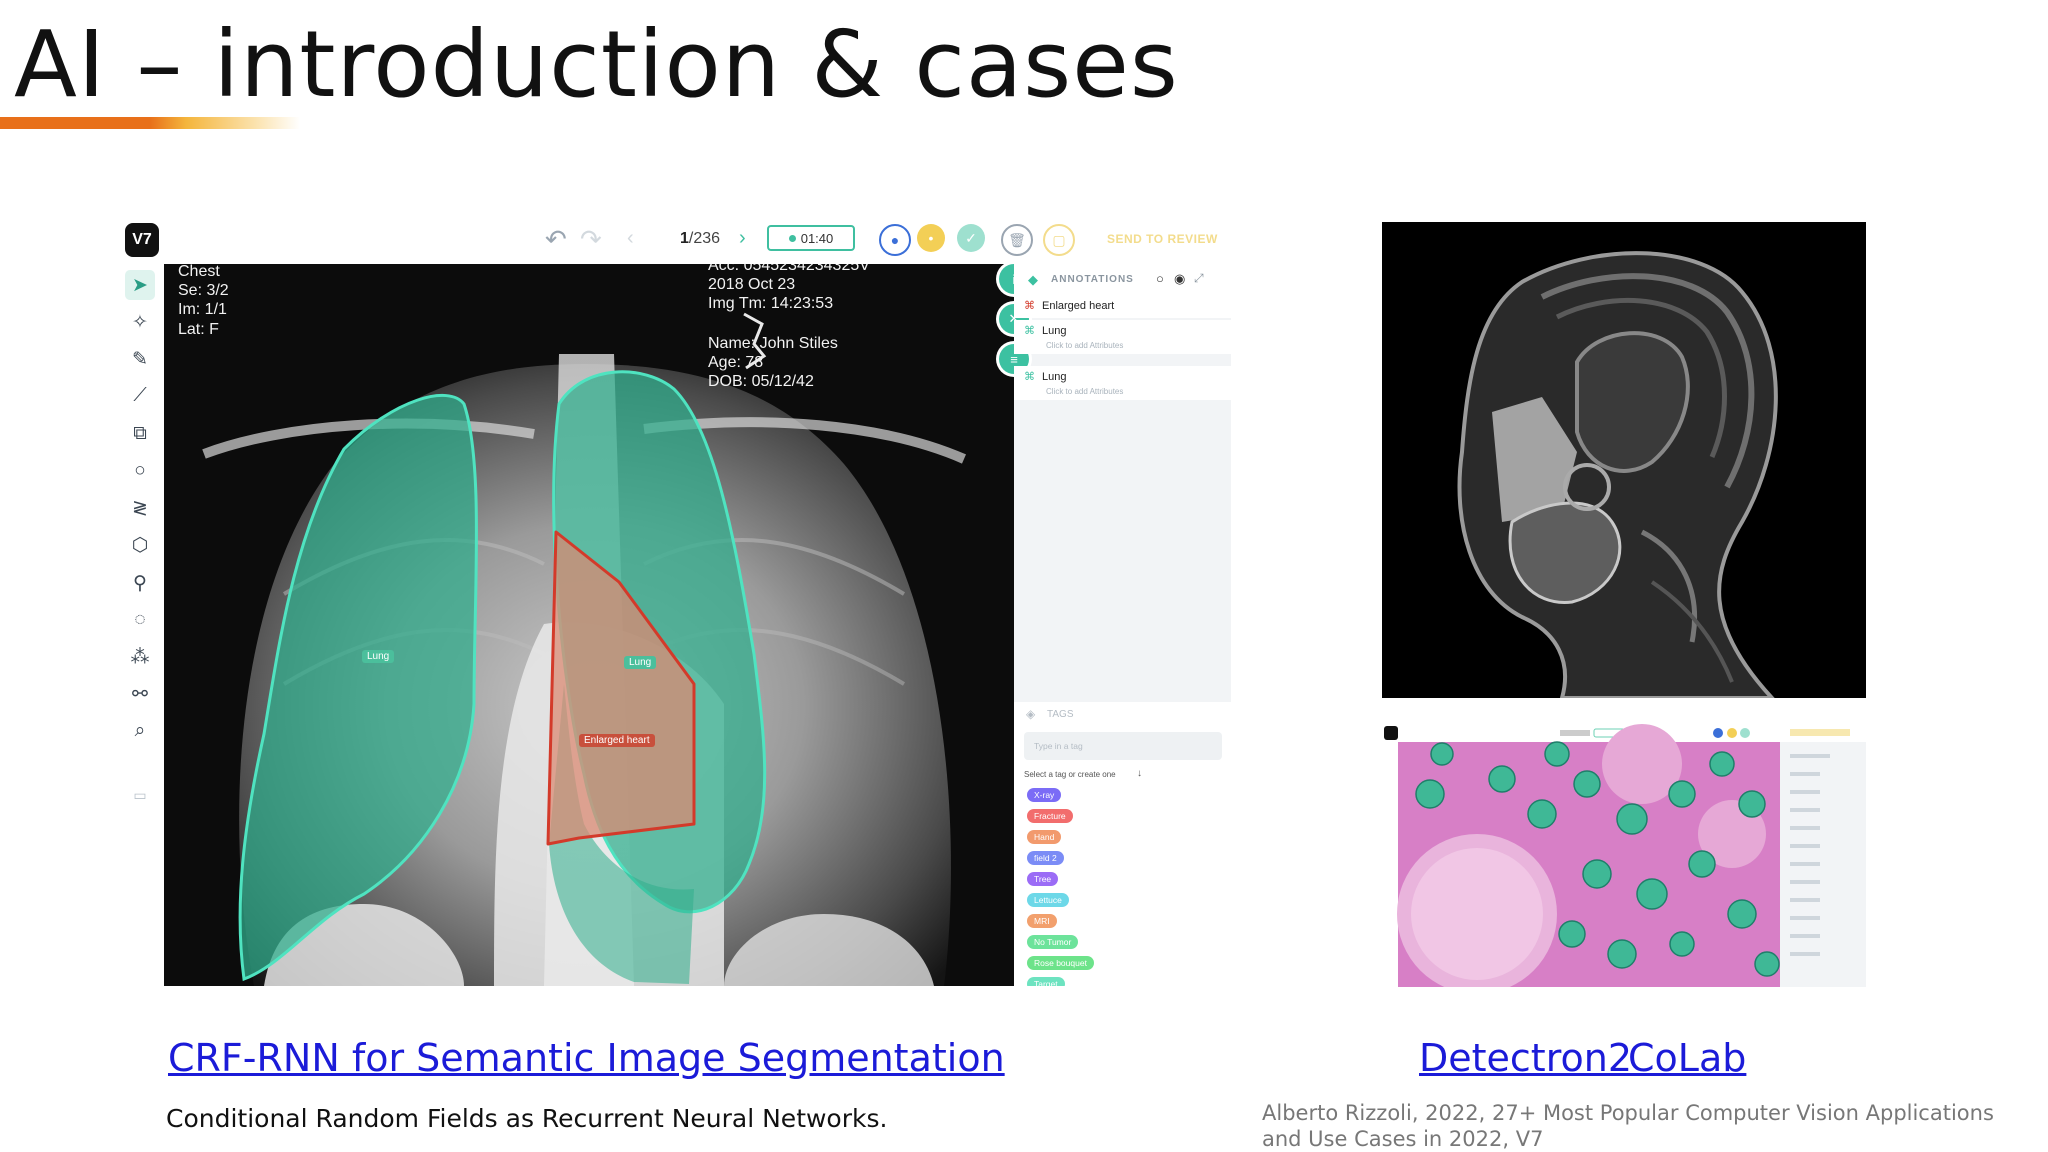 The image size is (2048, 1152). What do you see at coordinates (1139, 773) in the screenshot?
I see `arrow-down-icon: ↓` at bounding box center [1139, 773].